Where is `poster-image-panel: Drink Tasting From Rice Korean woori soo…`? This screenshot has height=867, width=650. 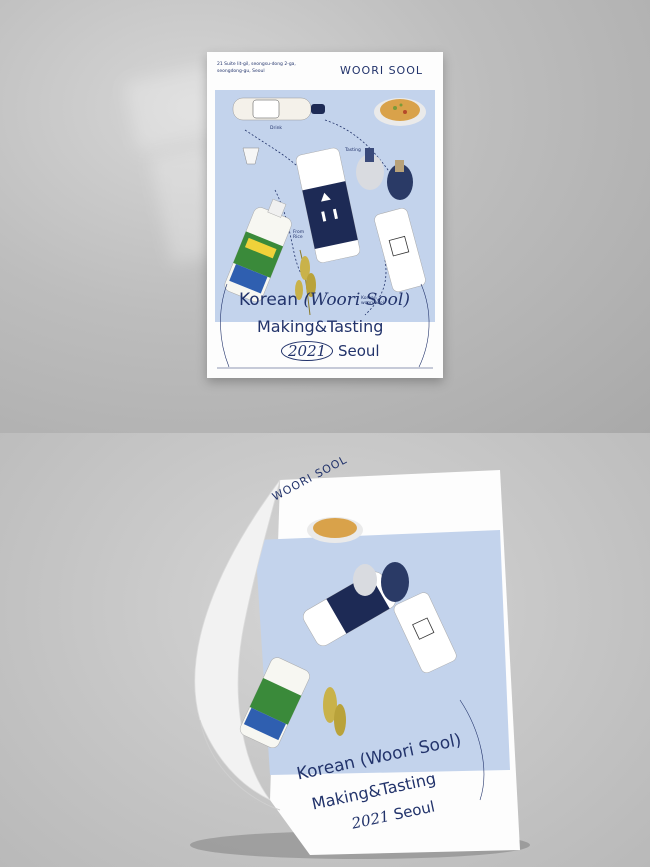
poster-image-panel: Drink Tasting From Rice Korean woori soo… is located at coordinates (325, 206).